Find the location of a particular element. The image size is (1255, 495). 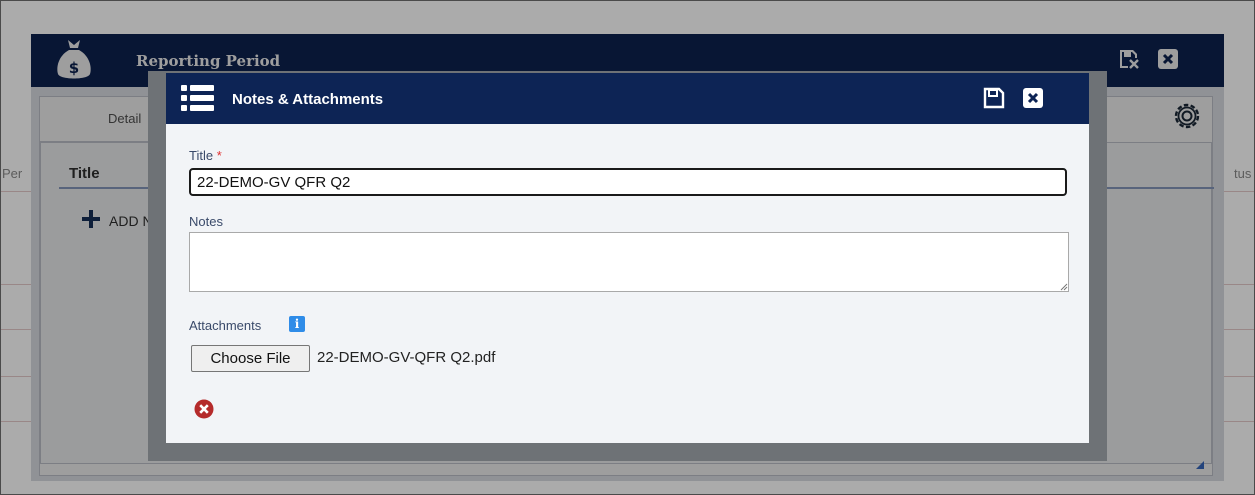

resize-grip-icon is located at coordinates (1063, 286).